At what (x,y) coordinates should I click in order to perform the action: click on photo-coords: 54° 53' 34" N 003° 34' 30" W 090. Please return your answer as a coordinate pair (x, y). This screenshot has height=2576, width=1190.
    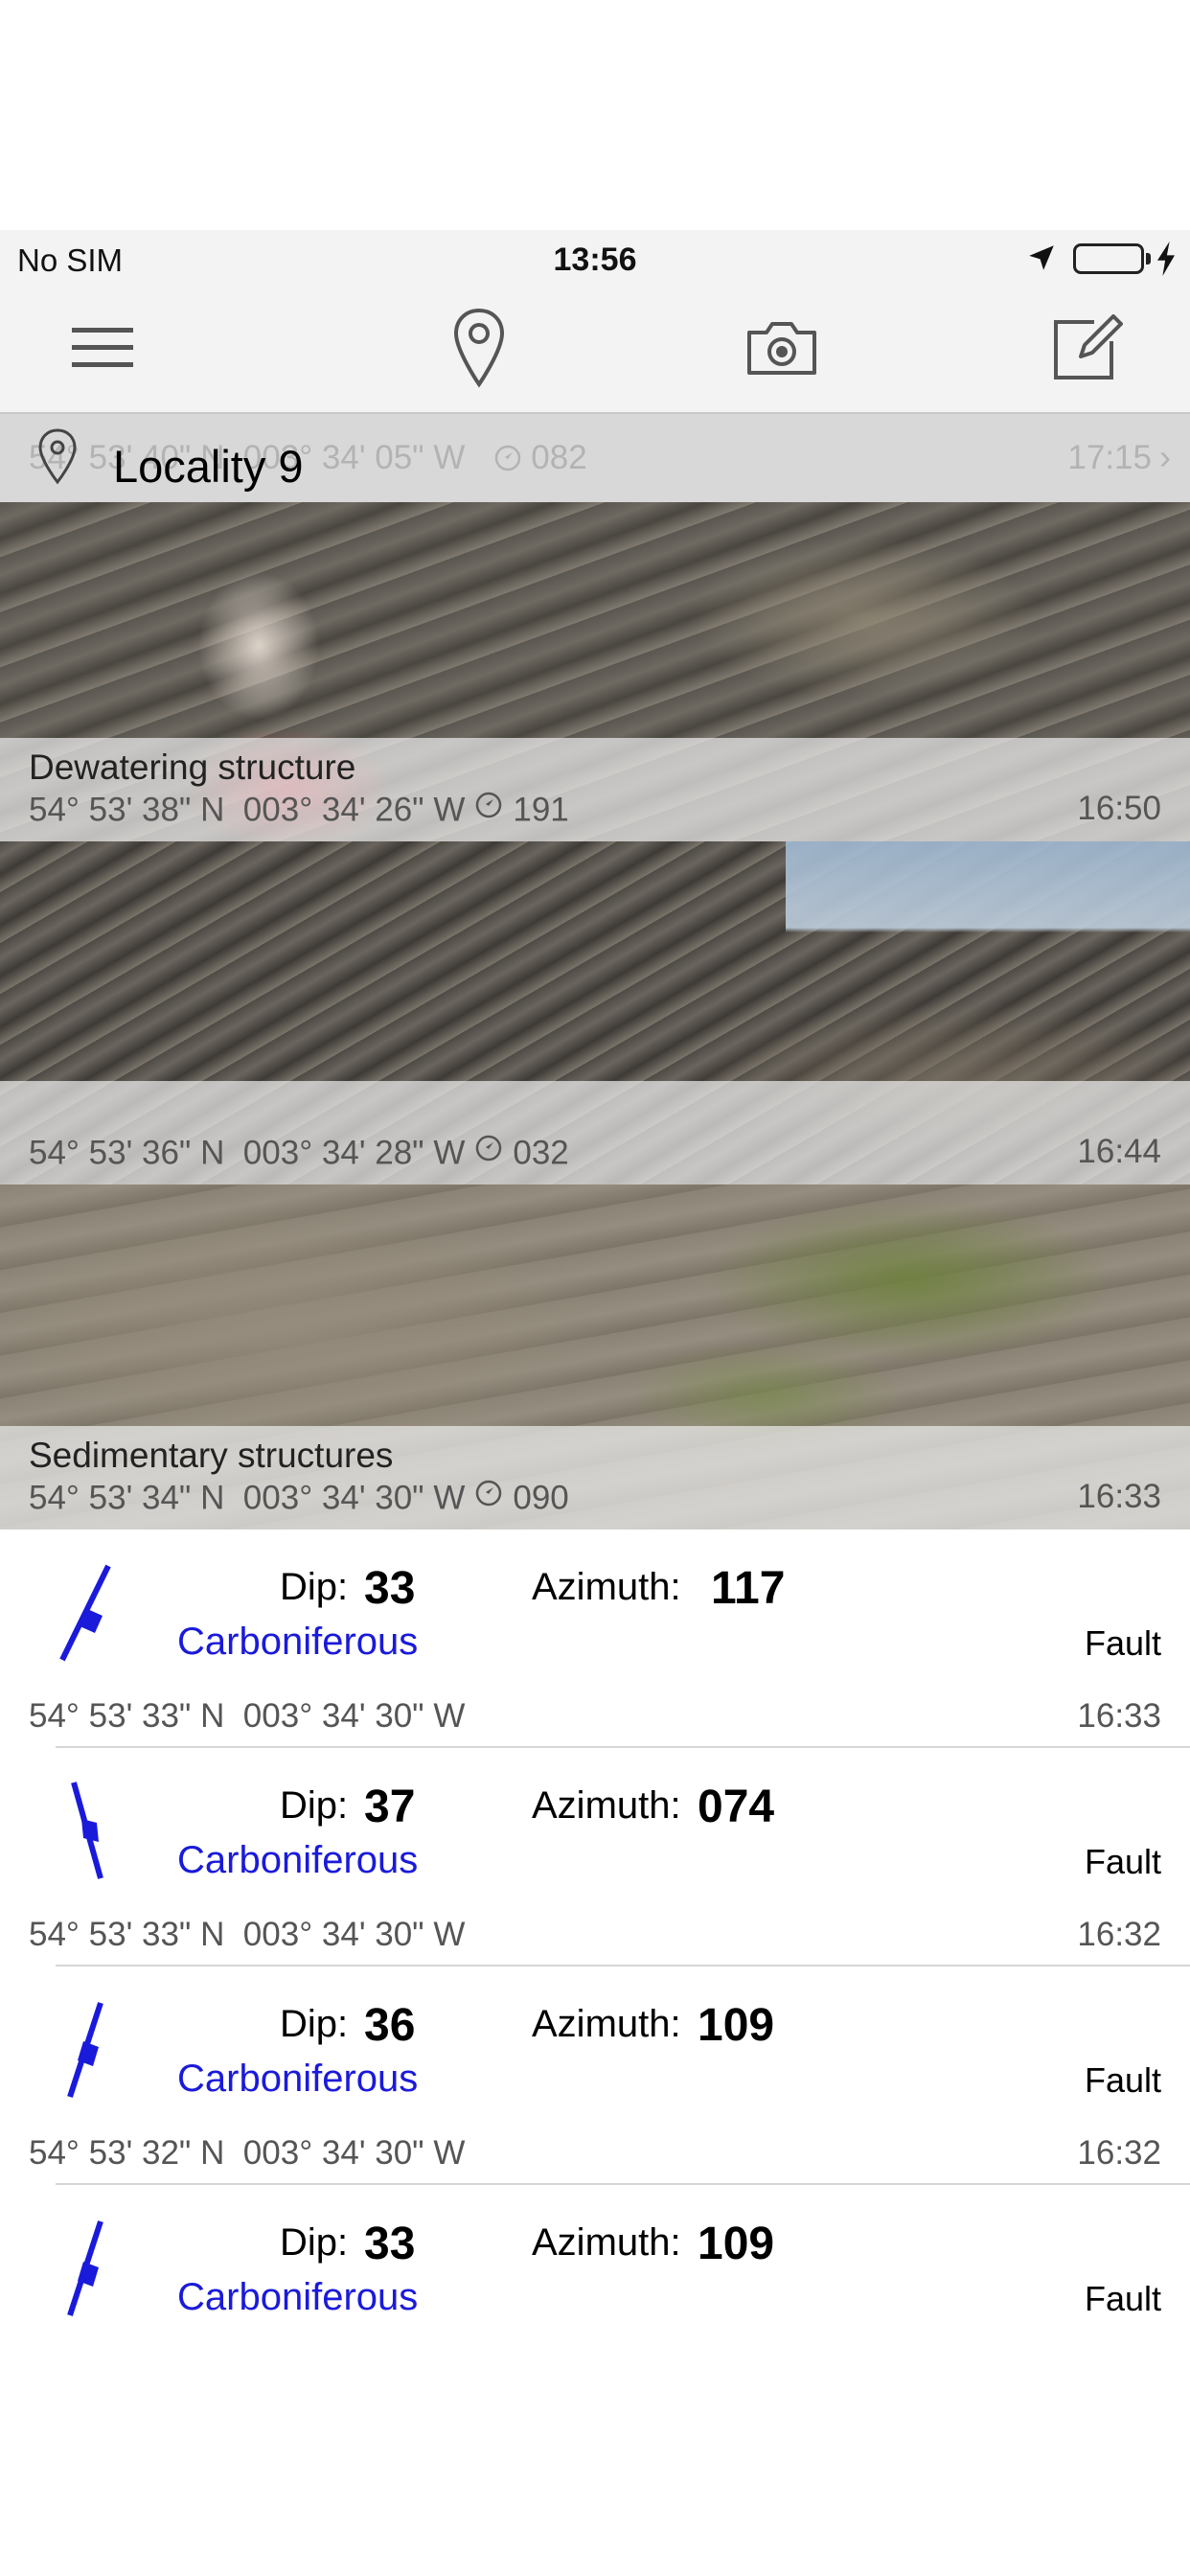
    Looking at the image, I should click on (299, 1497).